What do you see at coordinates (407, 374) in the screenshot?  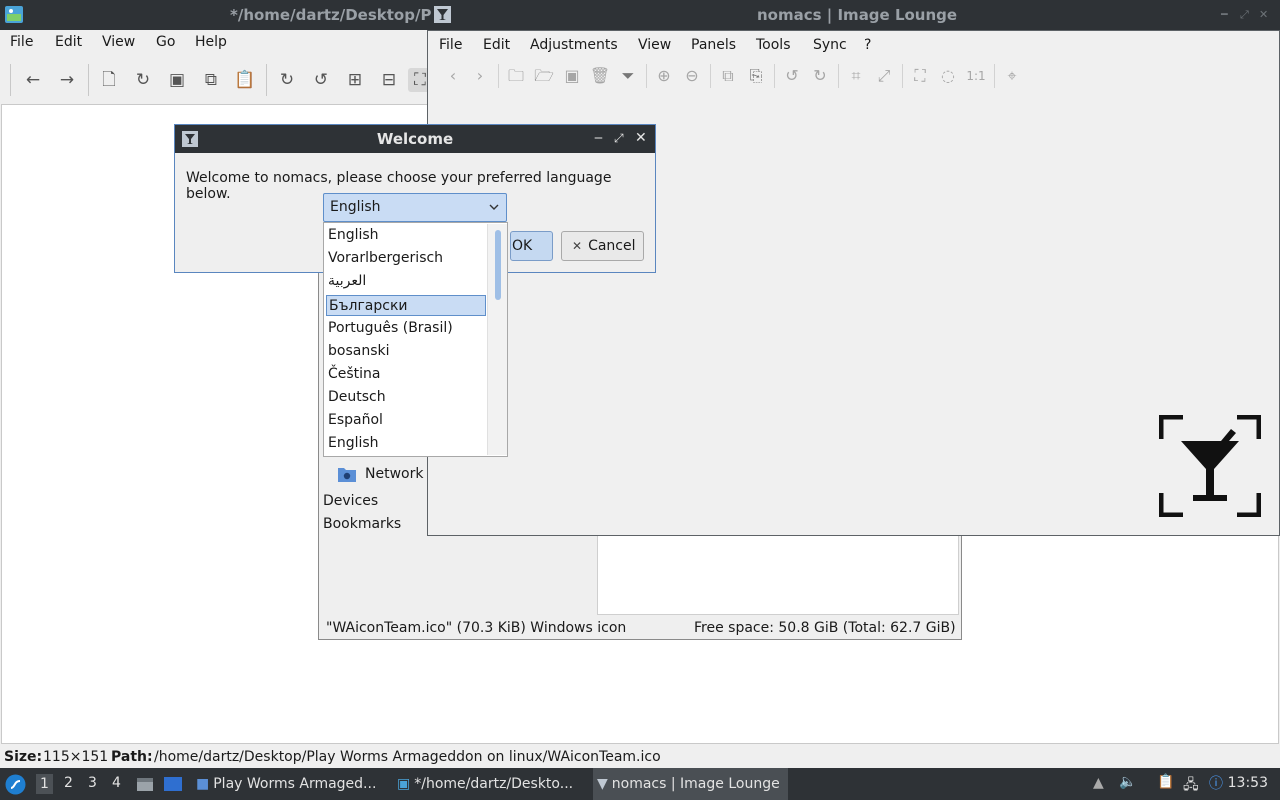 I see `language-option: Čeština` at bounding box center [407, 374].